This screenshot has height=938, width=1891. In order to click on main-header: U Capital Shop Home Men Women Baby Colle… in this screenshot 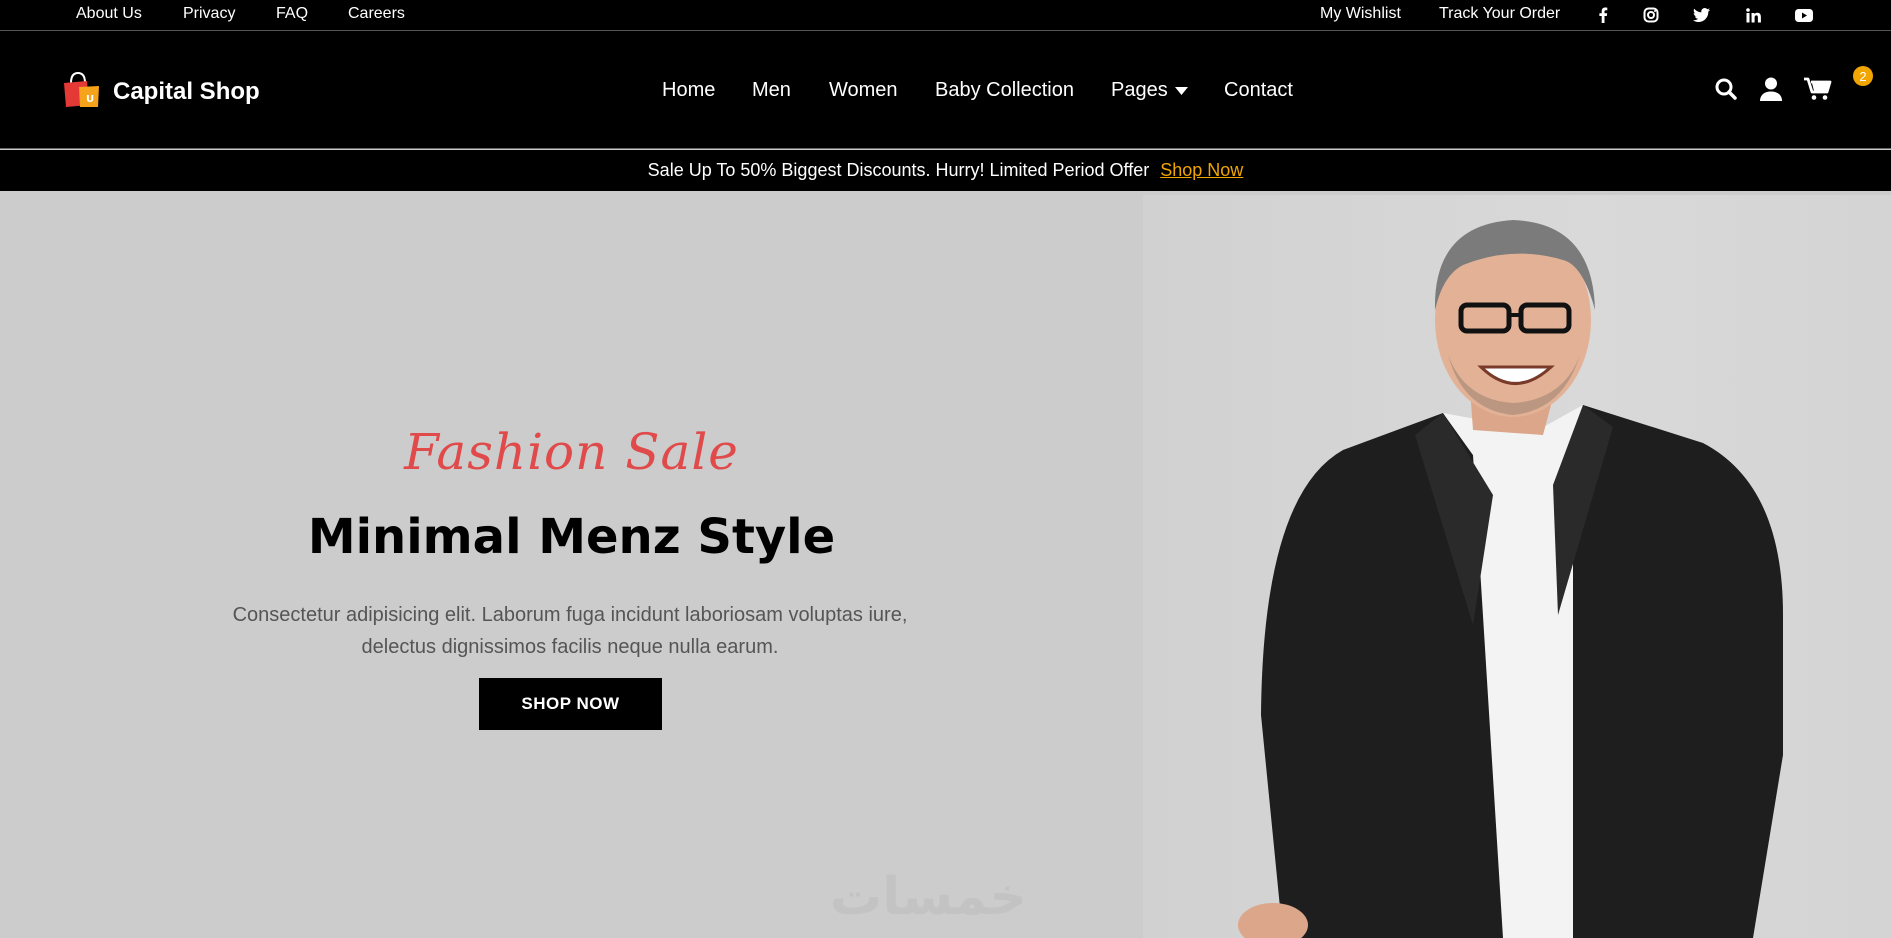, I will do `click(945, 90)`.